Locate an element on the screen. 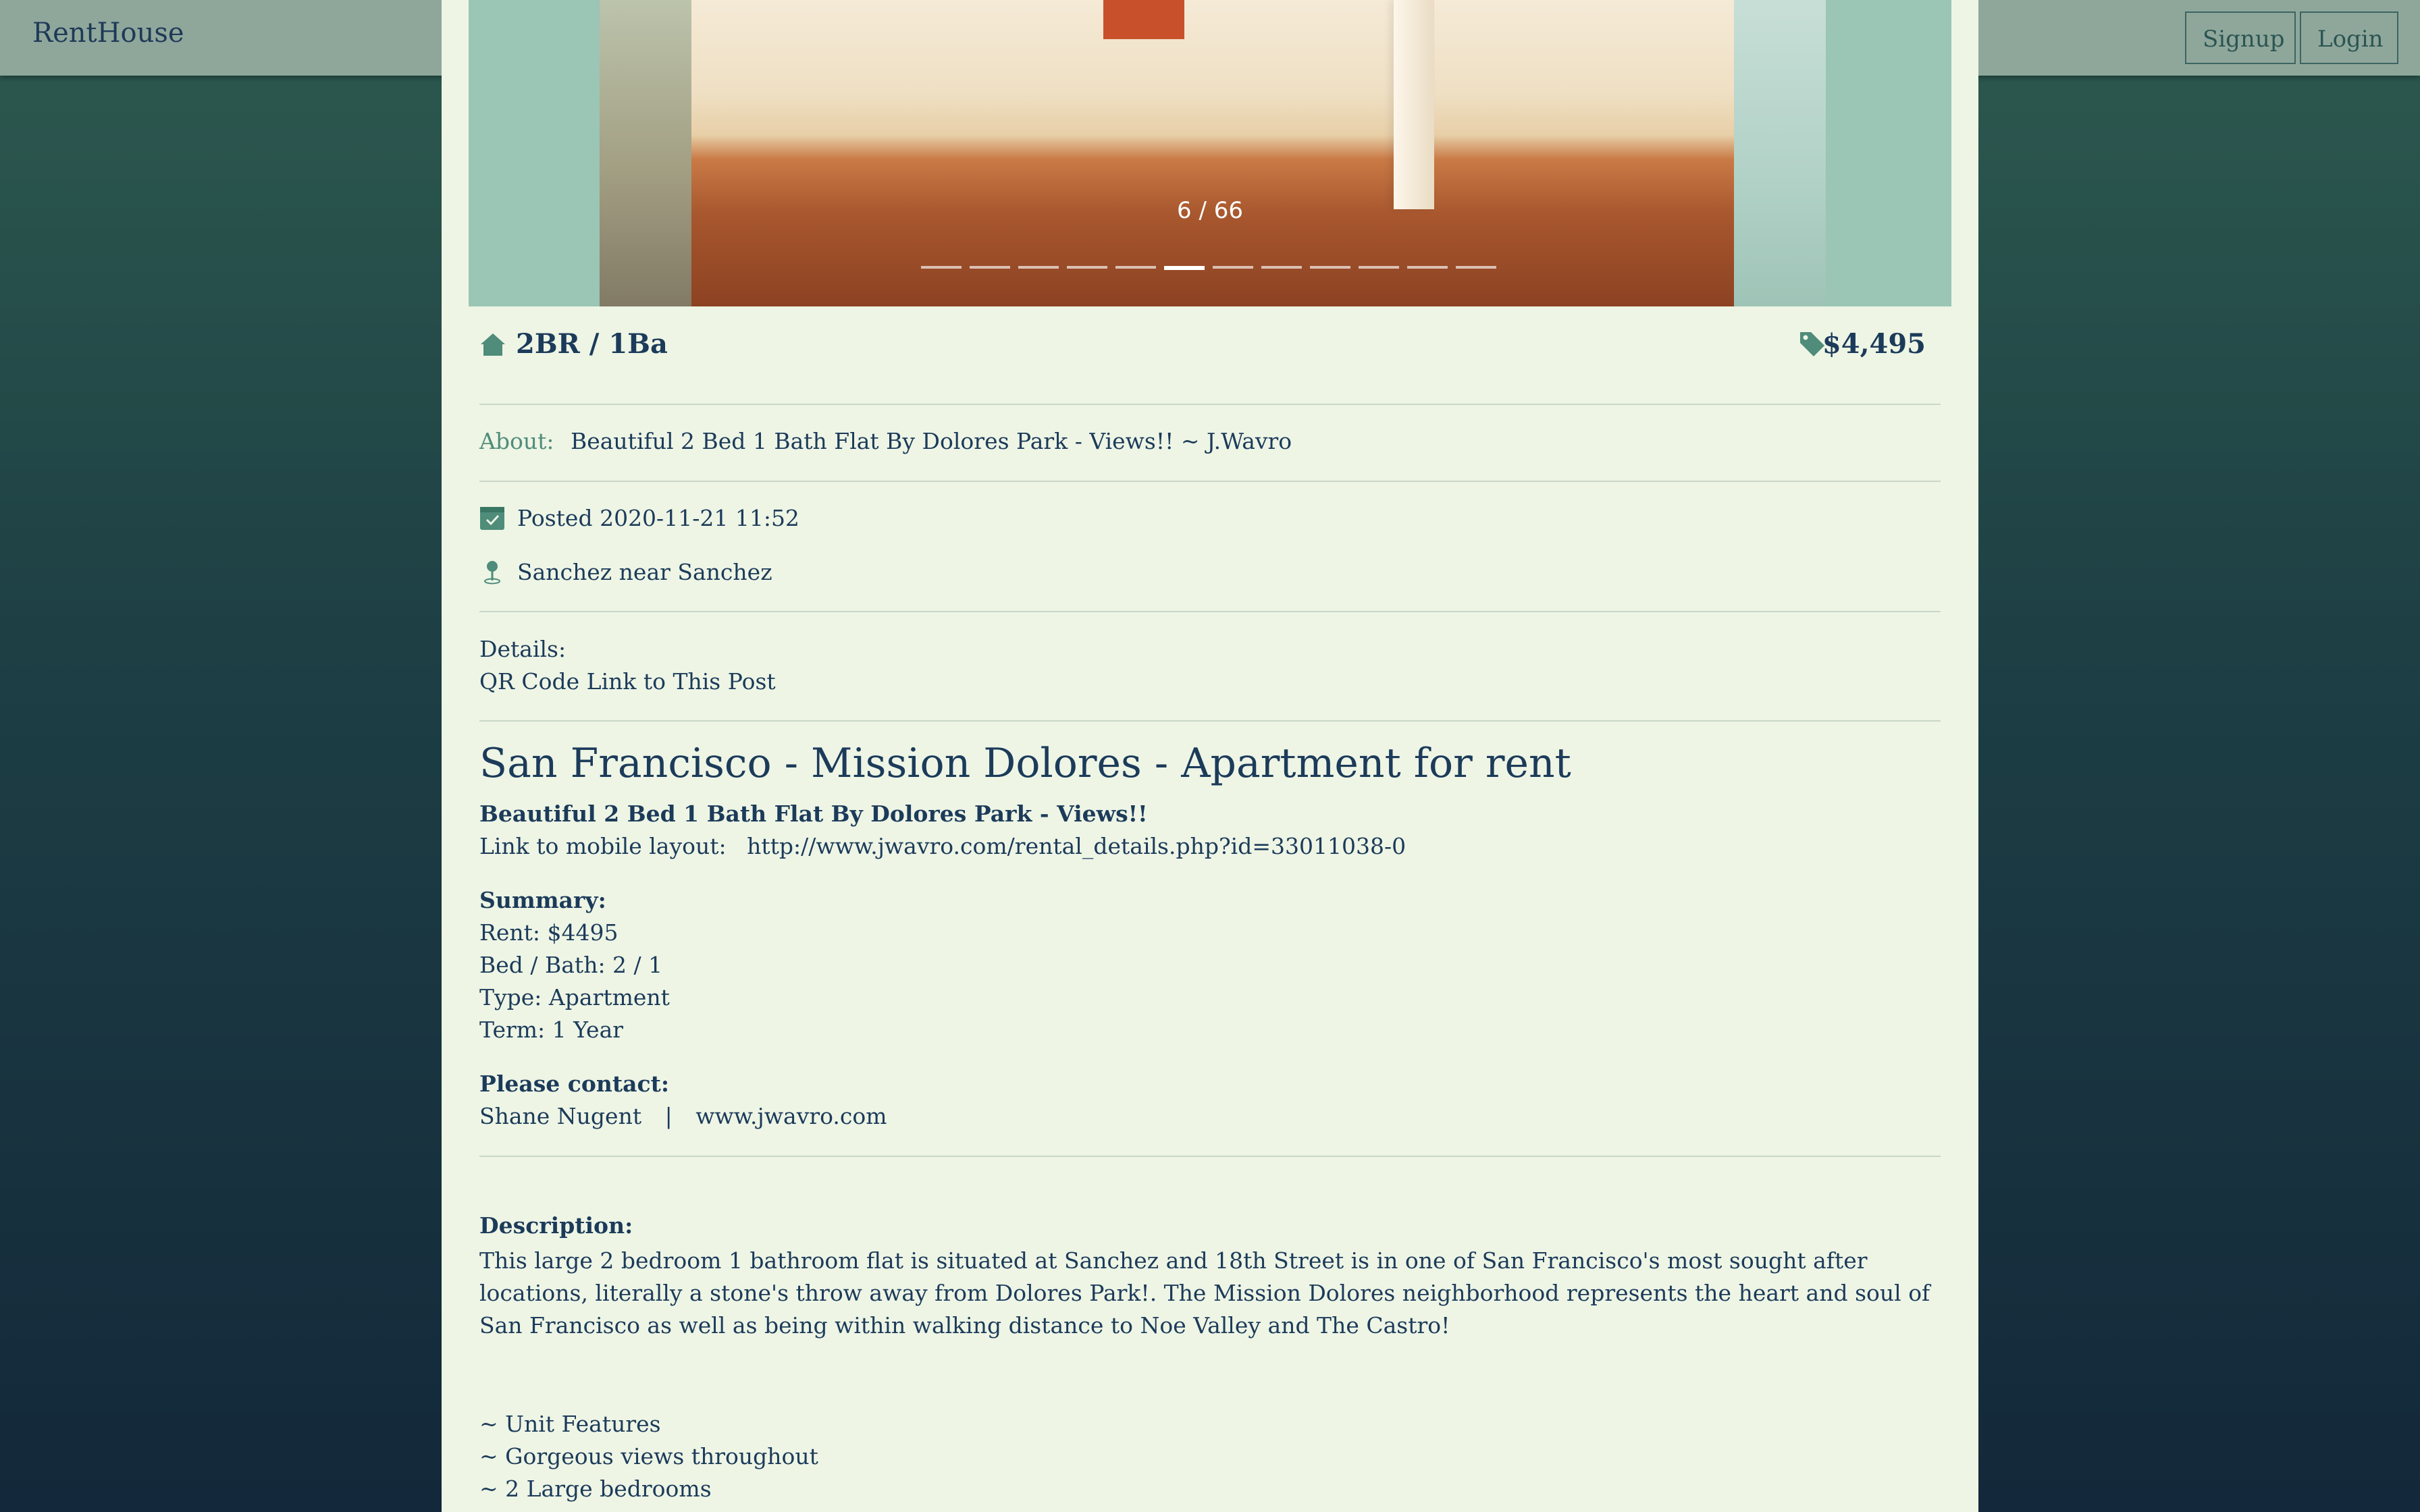 This screenshot has height=1512, width=2420. listing-photo is located at coordinates (1212, 153).